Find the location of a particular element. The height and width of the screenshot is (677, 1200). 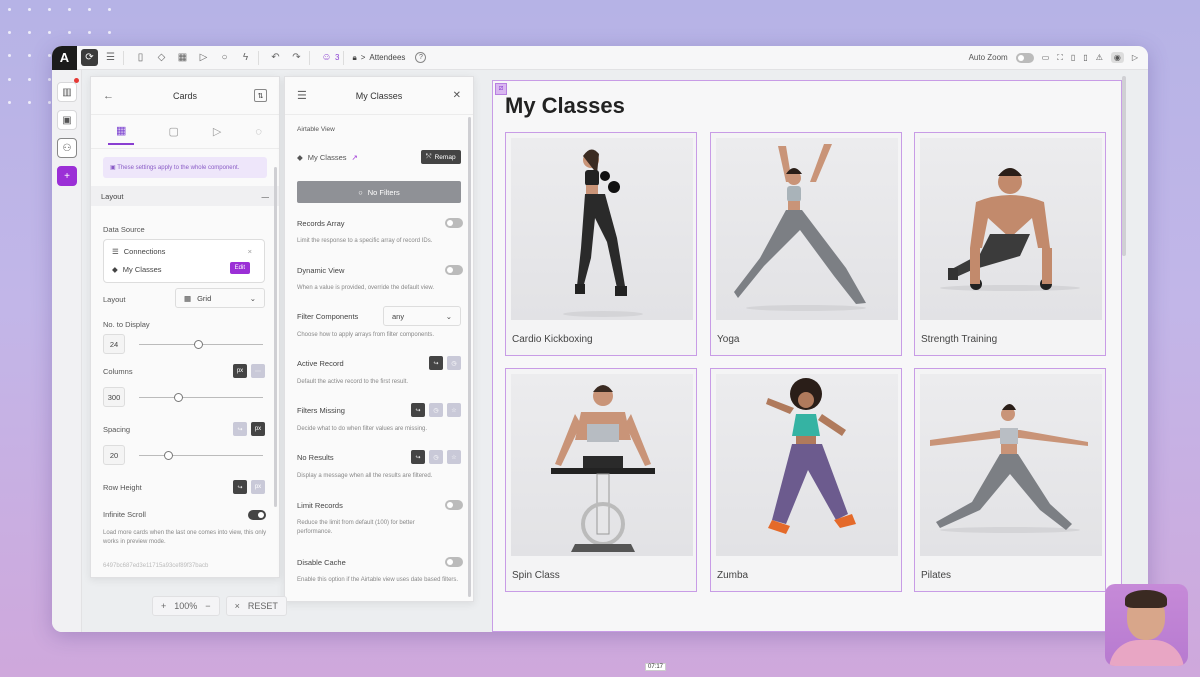

no-to-display-slider is located at coordinates (201, 344).